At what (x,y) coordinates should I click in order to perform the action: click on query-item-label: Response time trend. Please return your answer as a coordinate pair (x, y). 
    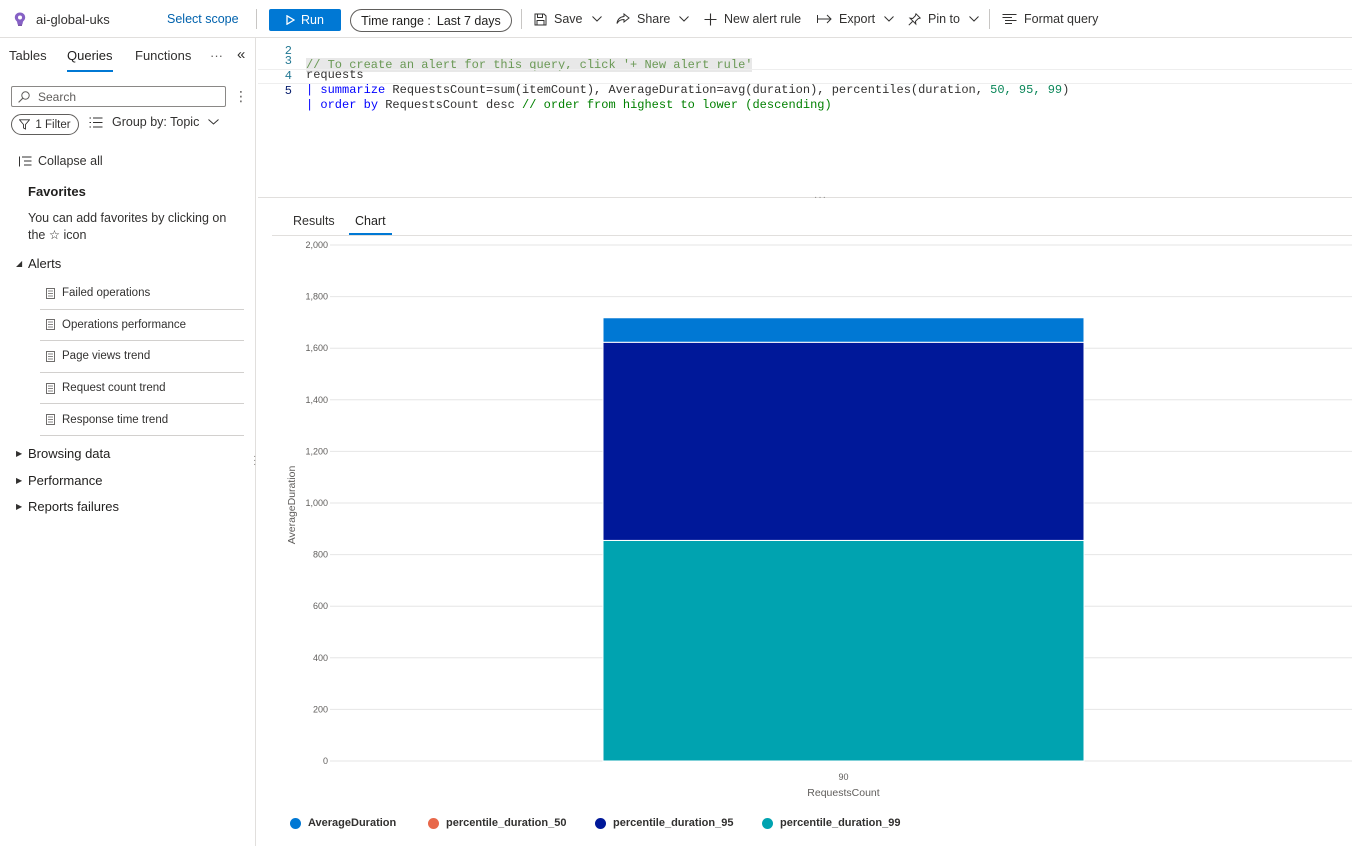
    Looking at the image, I should click on (115, 419).